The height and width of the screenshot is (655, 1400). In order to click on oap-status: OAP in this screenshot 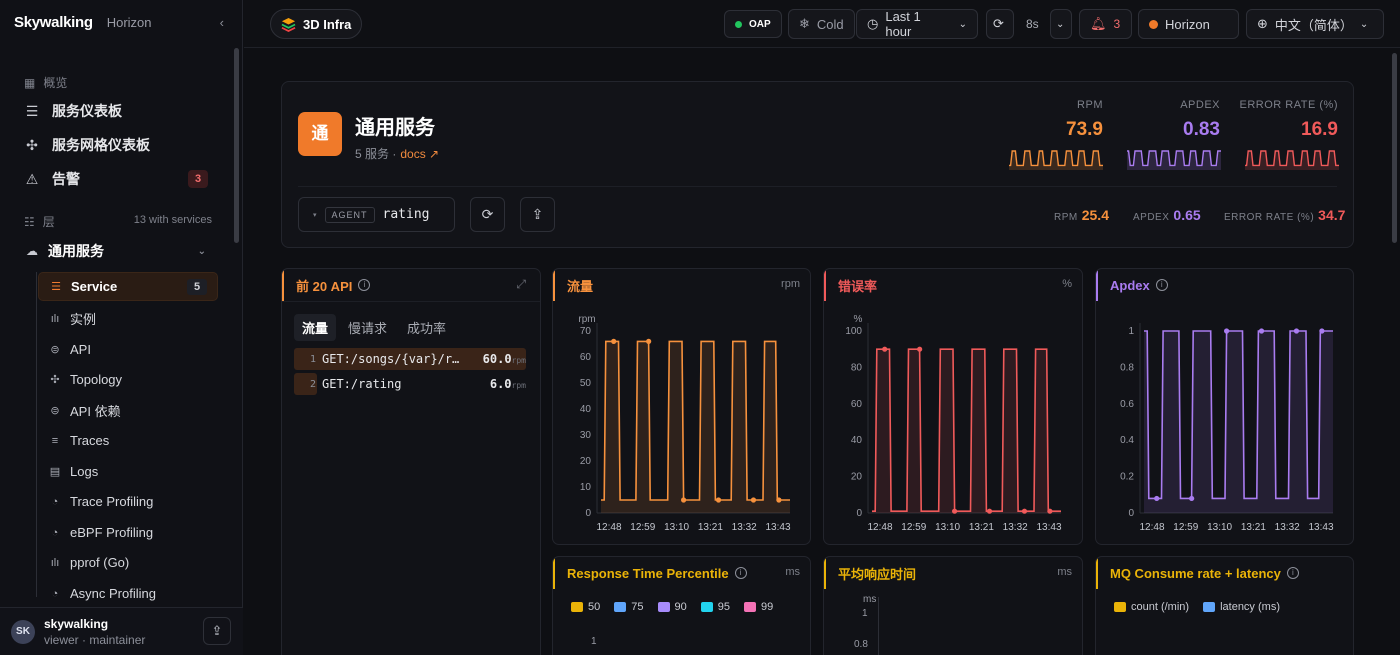, I will do `click(753, 24)`.